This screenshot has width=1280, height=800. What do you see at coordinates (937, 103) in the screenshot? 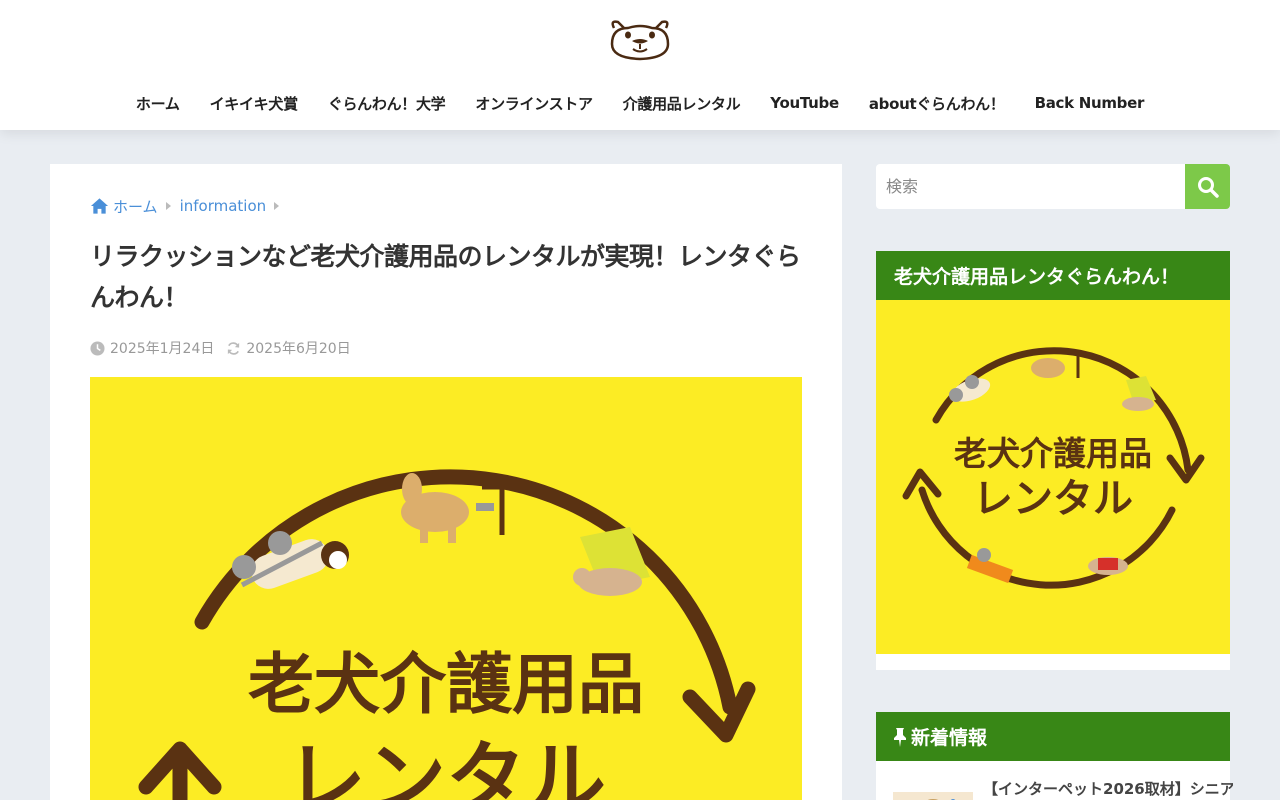
I see `nav-item-about: aboutぐらんわん！` at bounding box center [937, 103].